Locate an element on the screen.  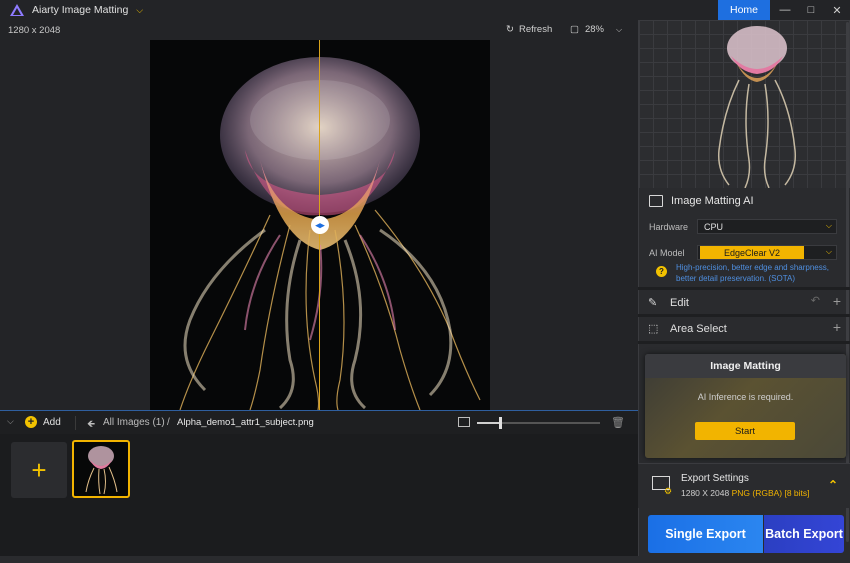
trash-icon: 🗑 is located at coordinates (618, 422).